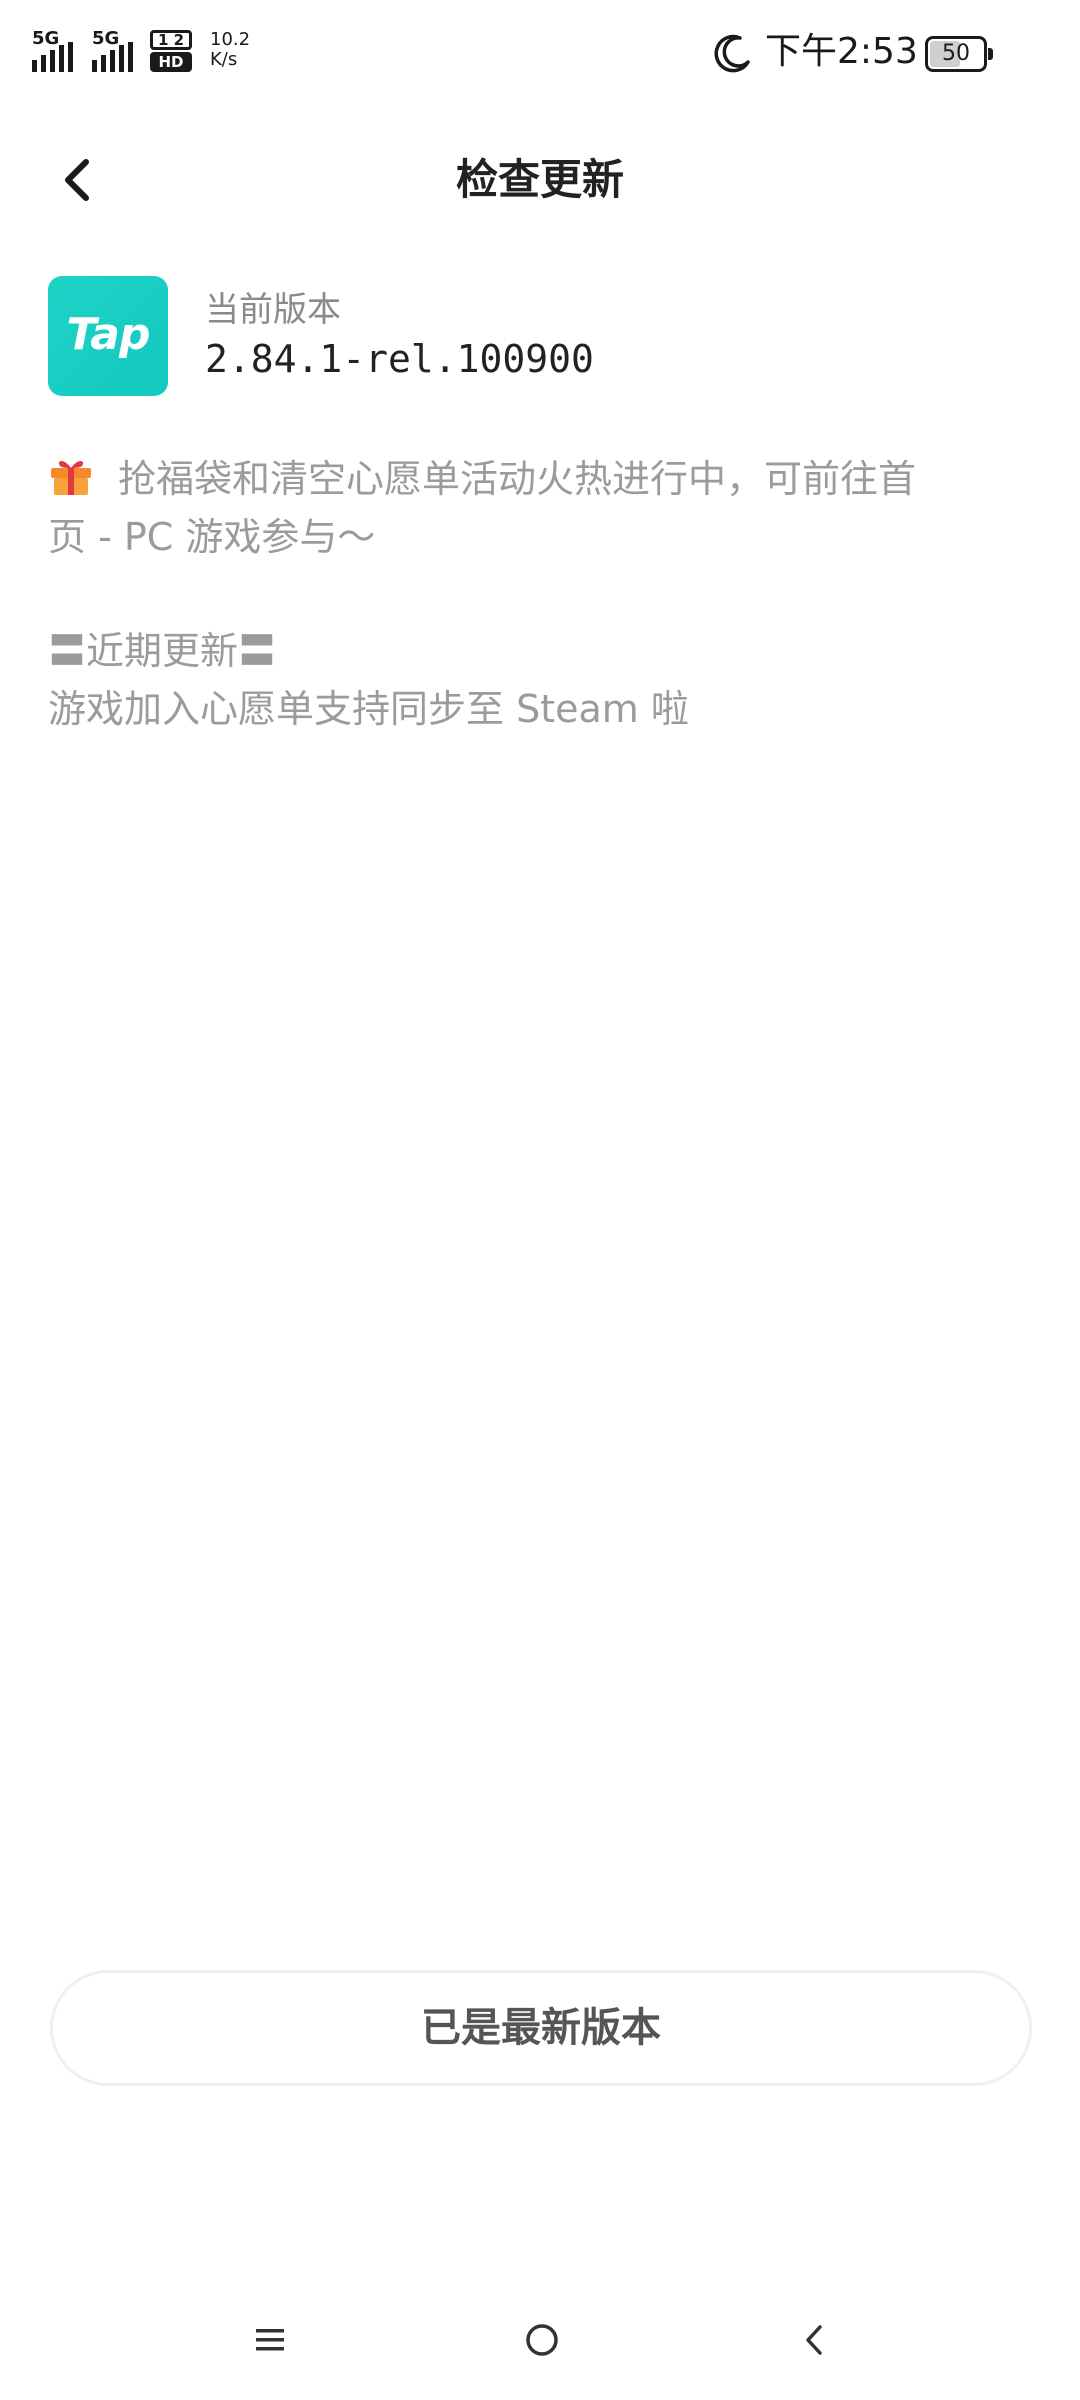 The image size is (1080, 2400). I want to click on battery-level: 50, so click(956, 53).